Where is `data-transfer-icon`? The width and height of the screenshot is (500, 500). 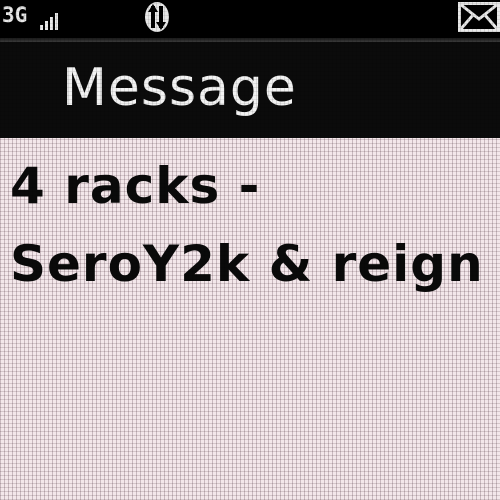 data-transfer-icon is located at coordinates (157, 17).